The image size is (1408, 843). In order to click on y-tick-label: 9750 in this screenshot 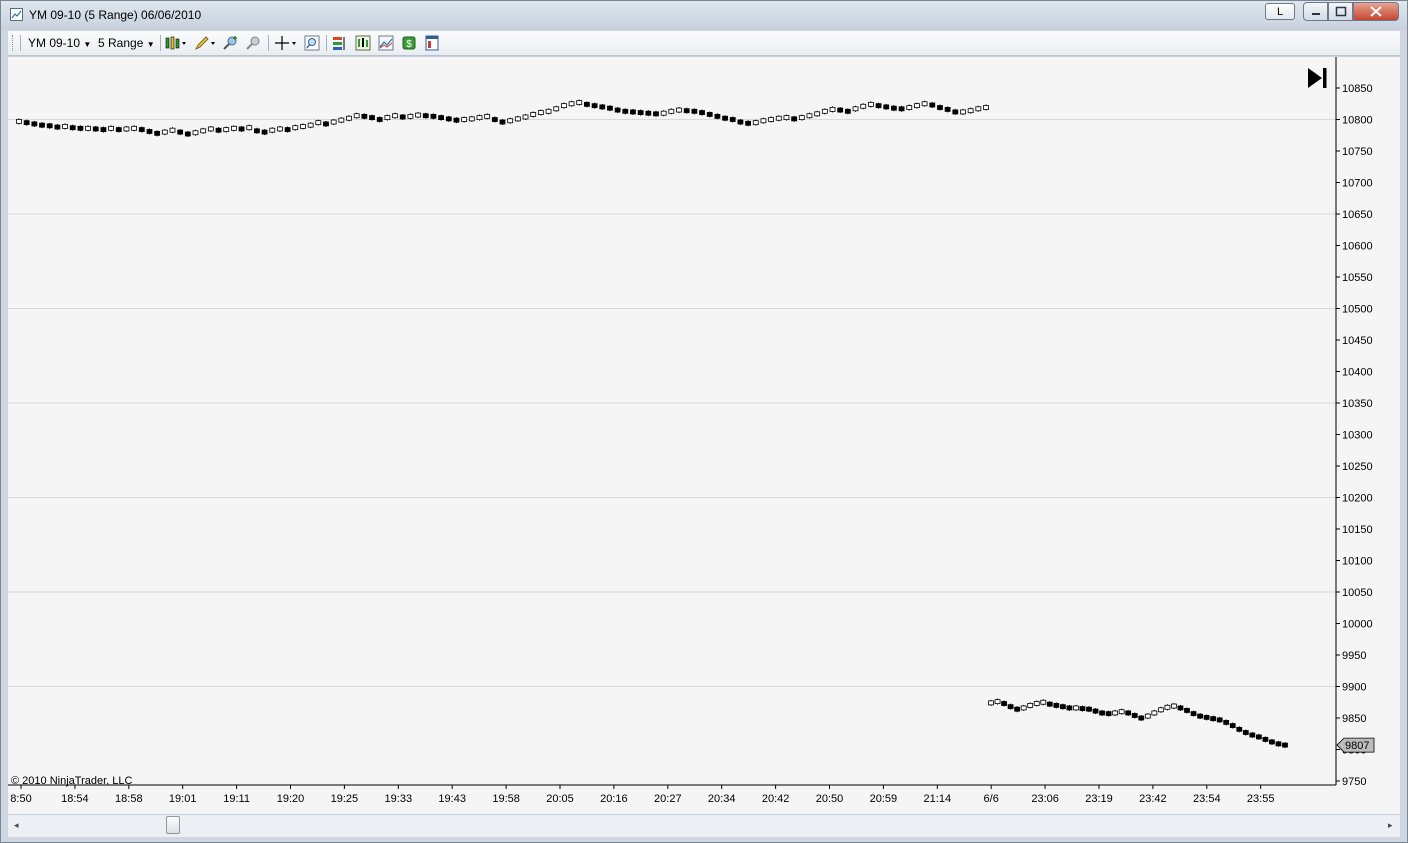, I will do `click(1354, 782)`.